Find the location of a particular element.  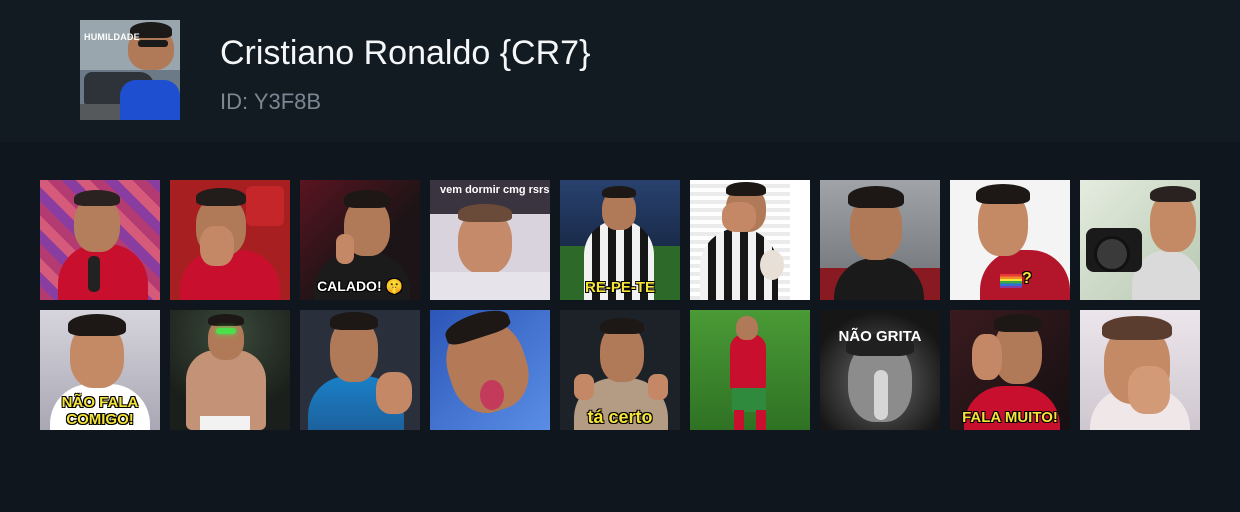

sticker-caption: ? is located at coordinates (1027, 278).